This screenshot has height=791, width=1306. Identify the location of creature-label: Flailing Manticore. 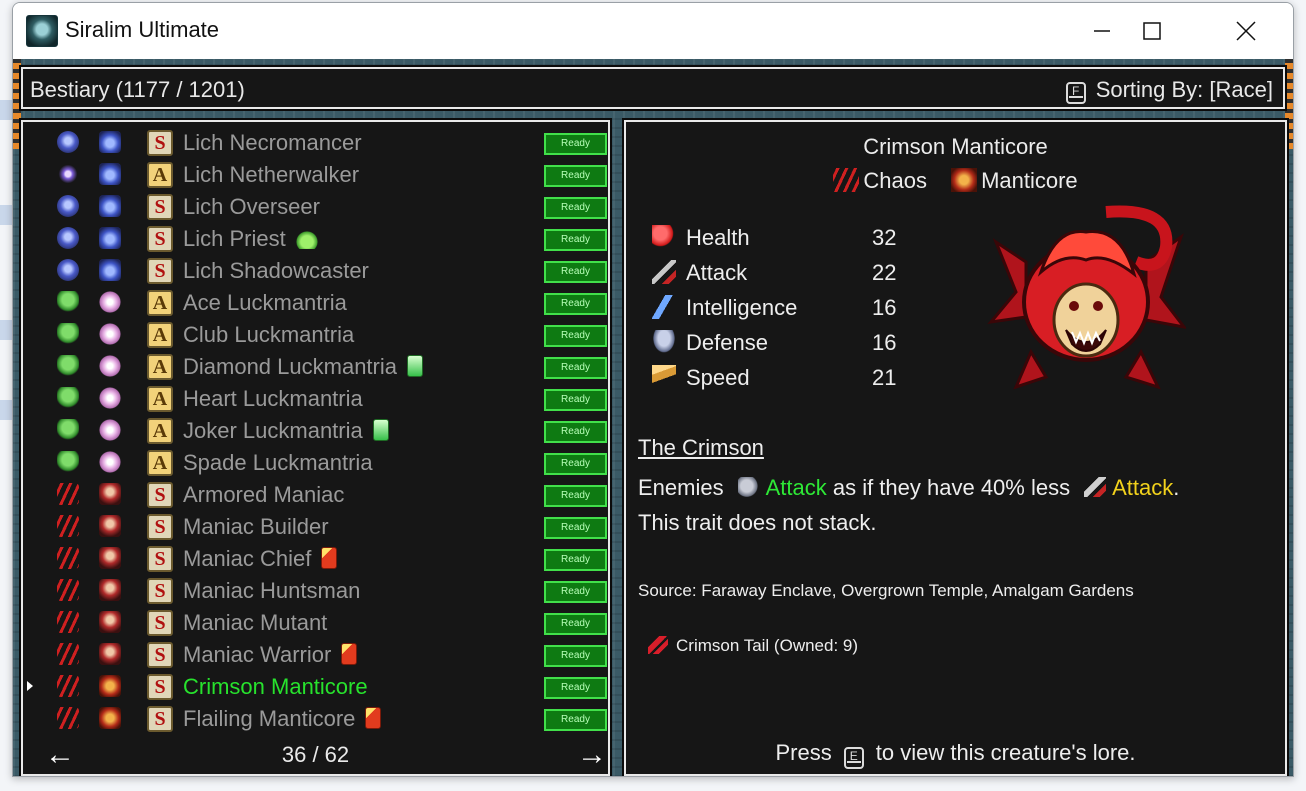
(282, 719).